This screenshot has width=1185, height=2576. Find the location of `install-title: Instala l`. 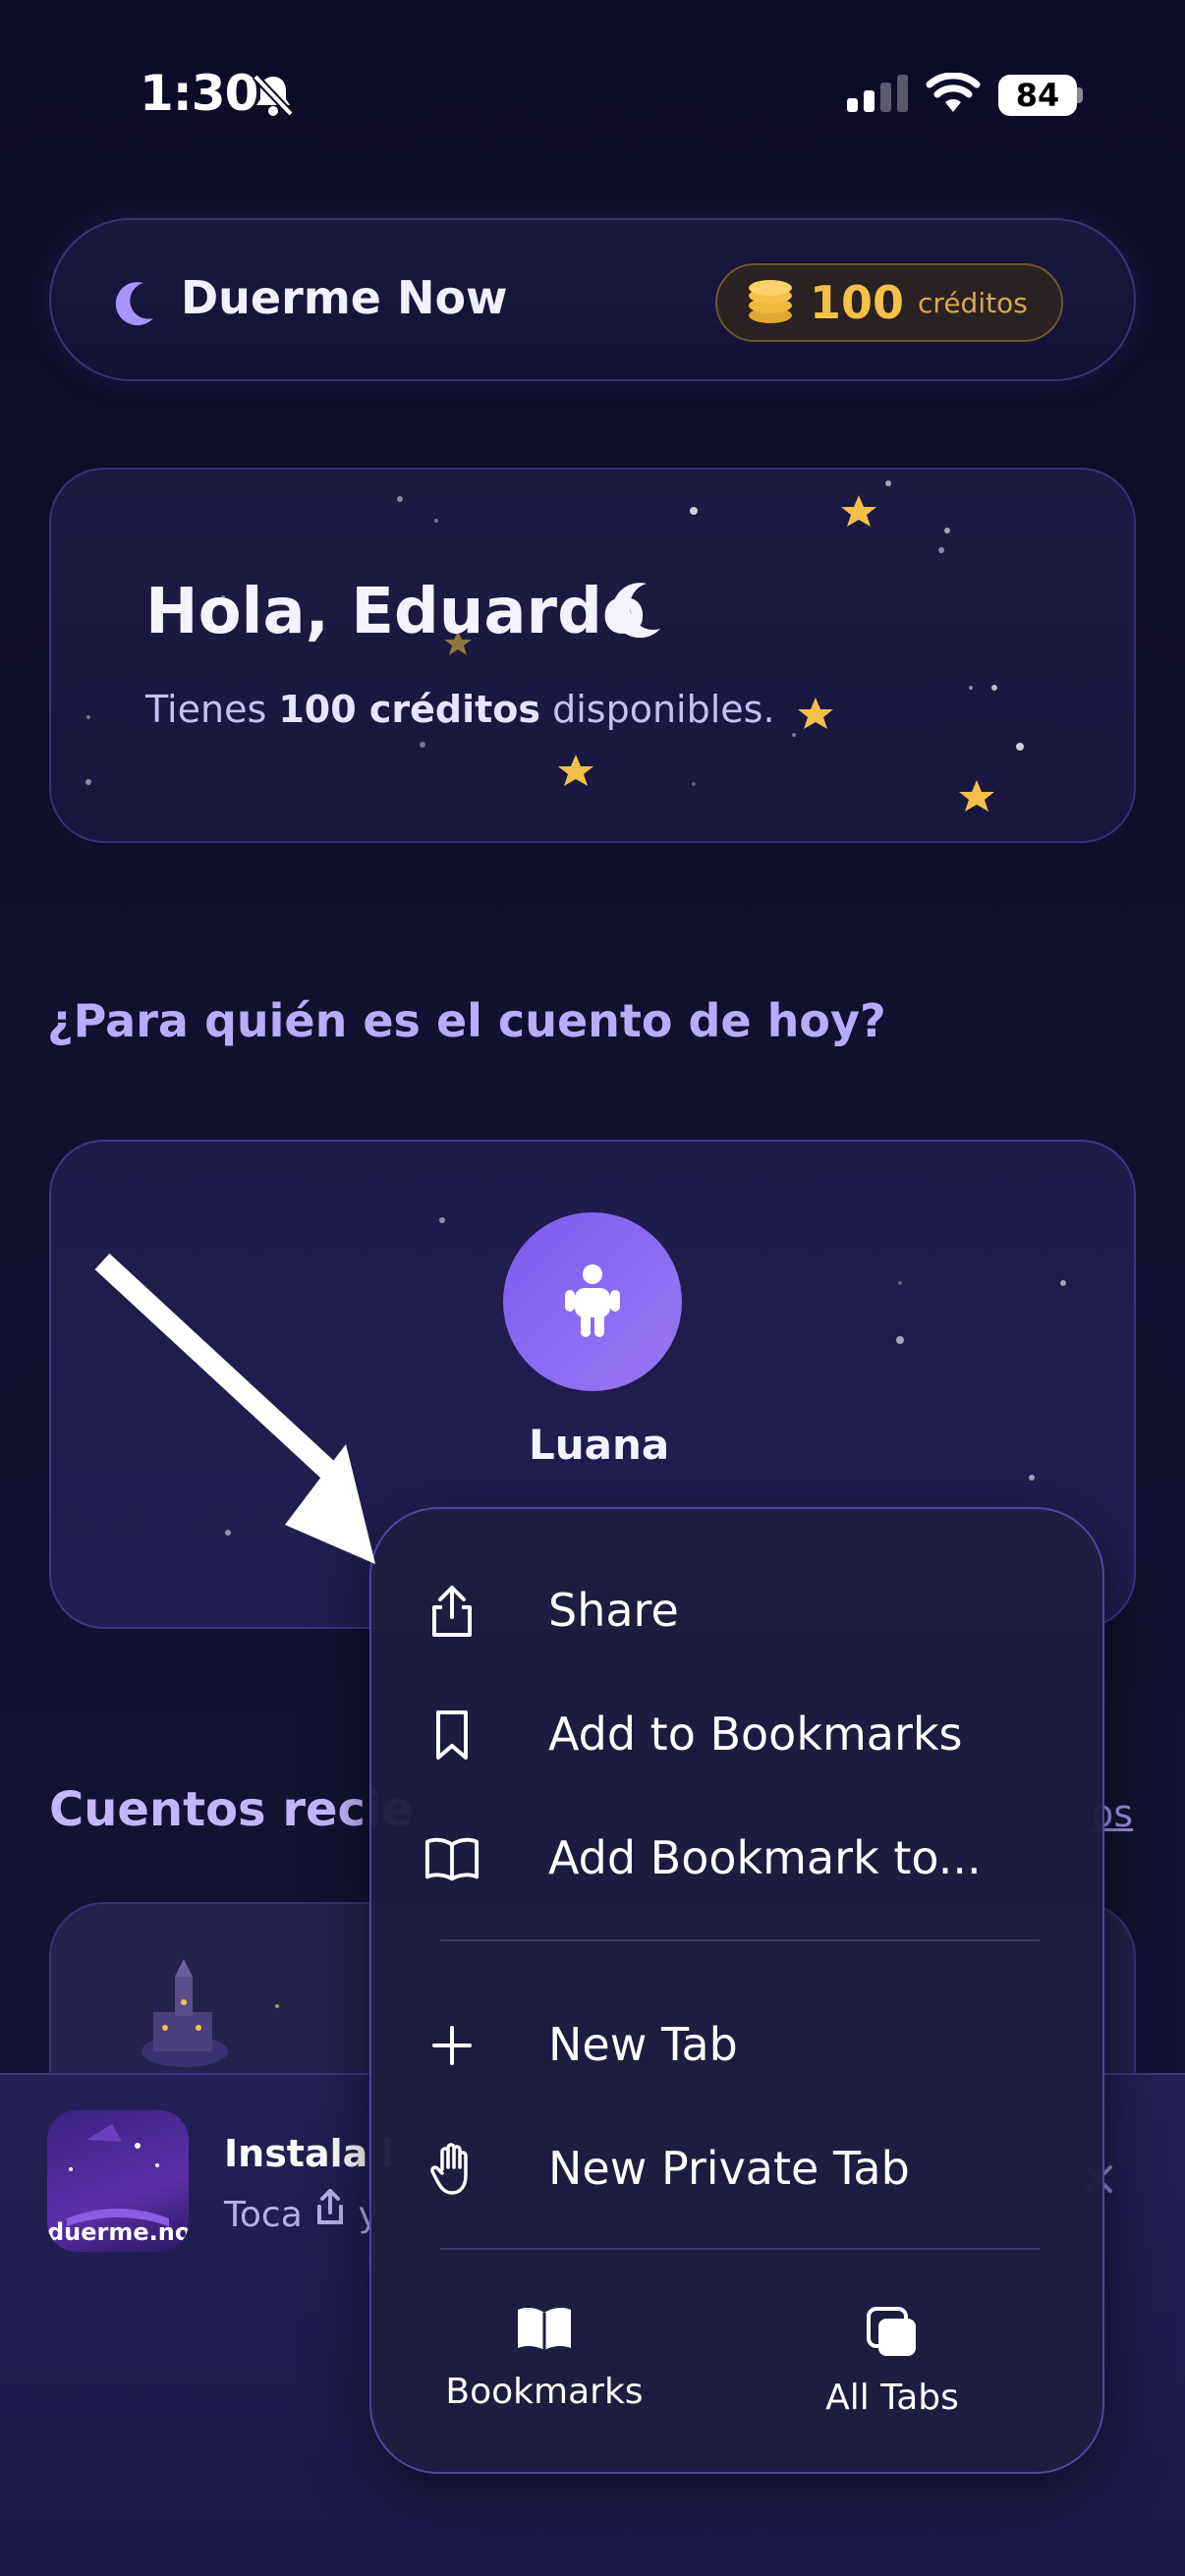

install-title: Instala l is located at coordinates (309, 2153).